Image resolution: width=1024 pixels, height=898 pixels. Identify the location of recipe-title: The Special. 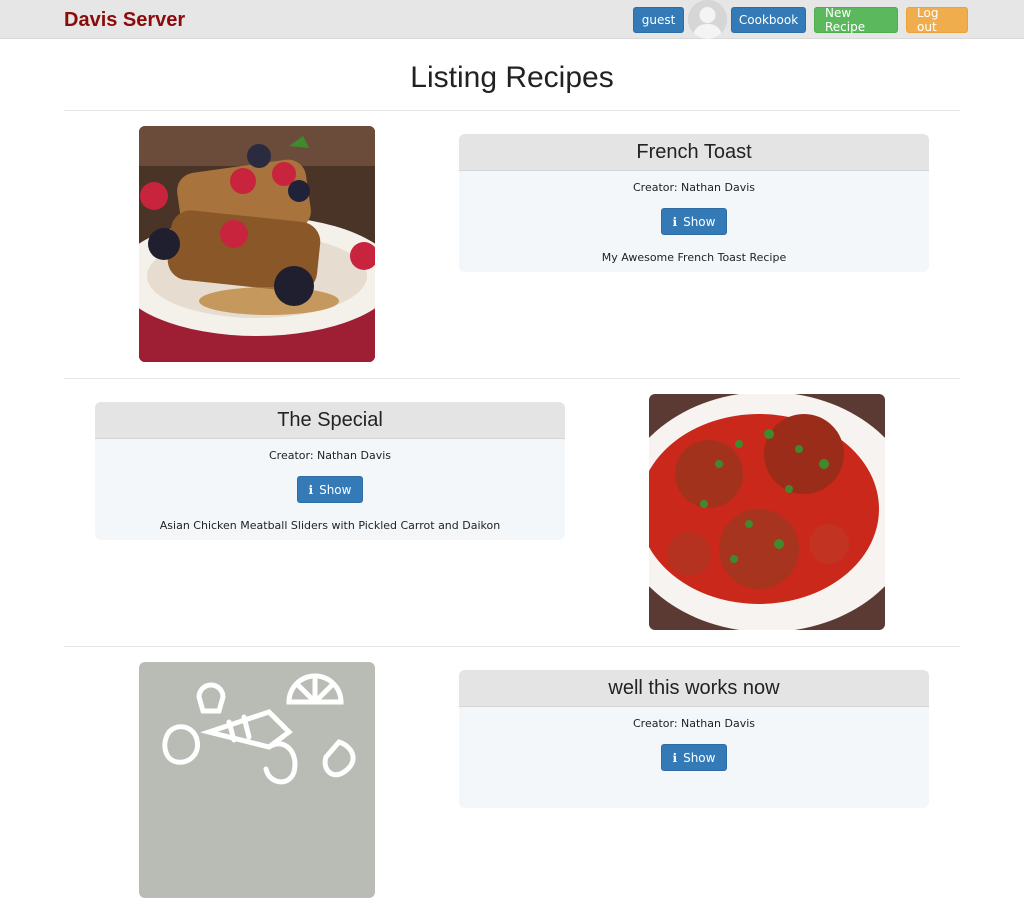
(330, 420).